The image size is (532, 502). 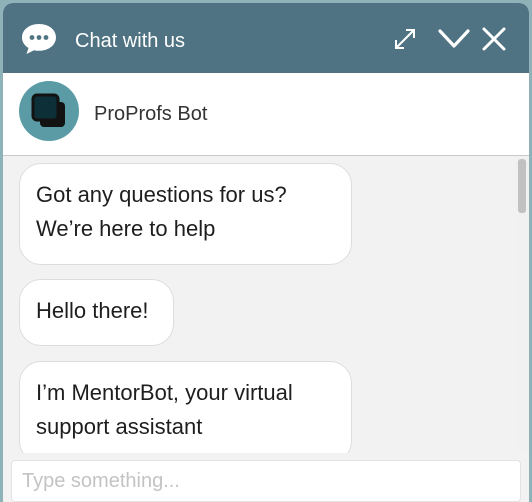 I want to click on chevron-down-icon, so click(x=454, y=38).